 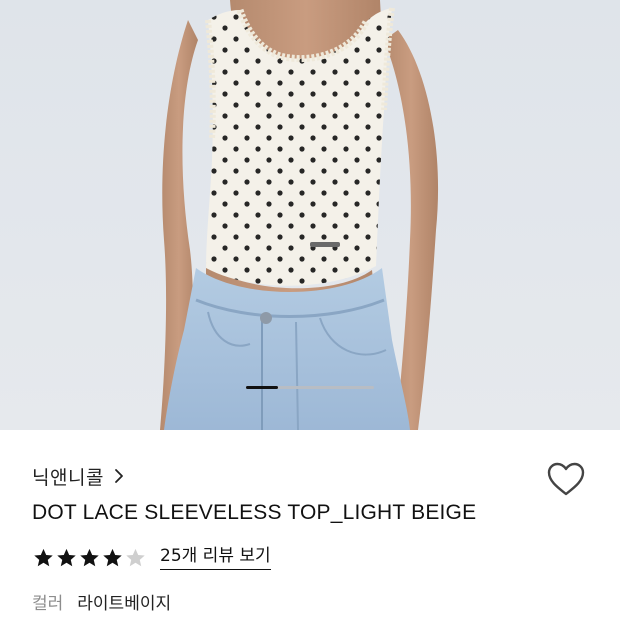 I want to click on carousel-indicator-active, so click(x=262, y=387).